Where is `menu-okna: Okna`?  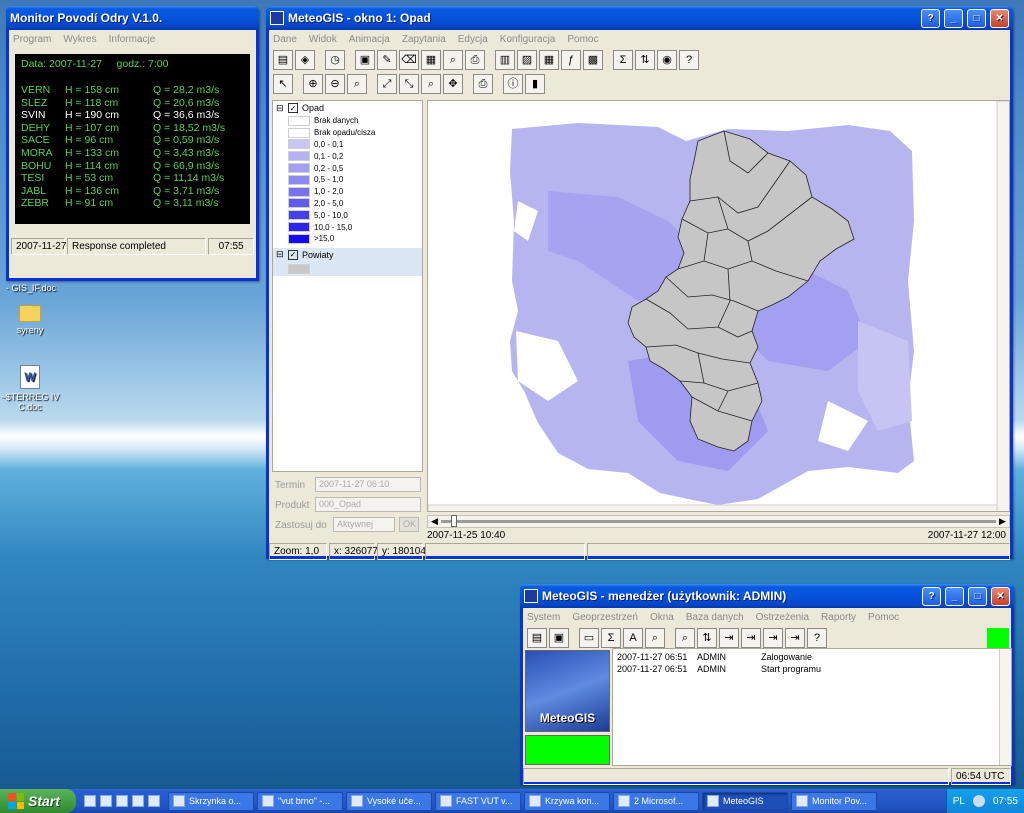 menu-okna: Okna is located at coordinates (662, 617).